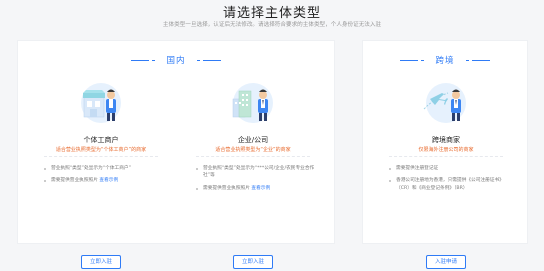  I want to click on page-title: 请选择主体类型, so click(271, 13).